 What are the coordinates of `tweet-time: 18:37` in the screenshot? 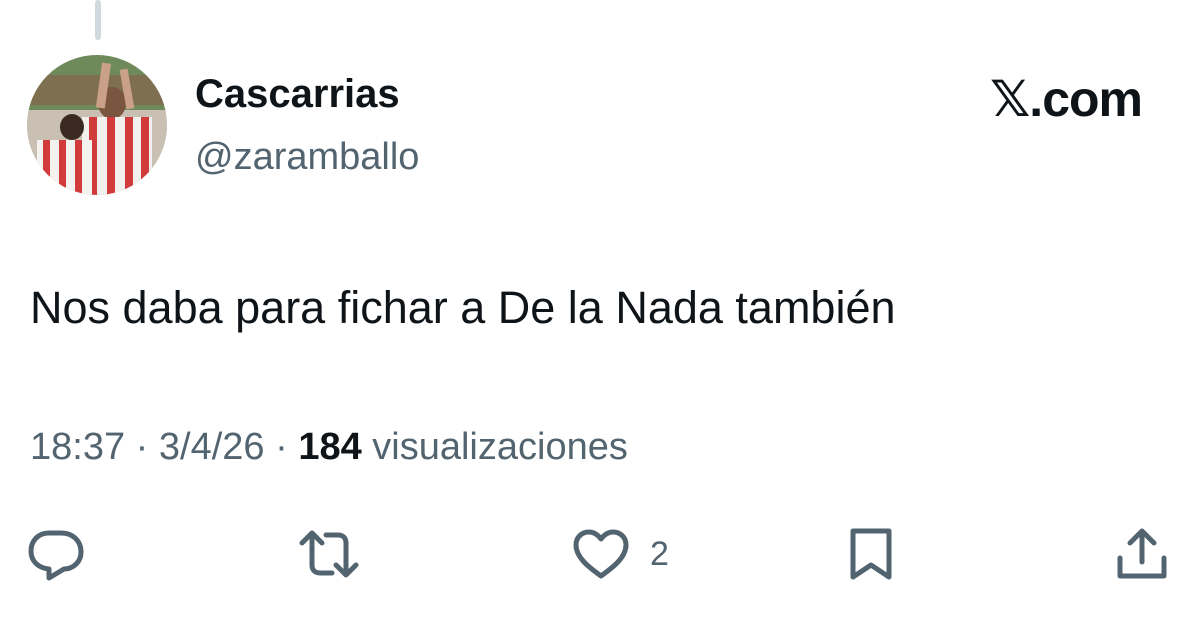 It's located at (77, 447).